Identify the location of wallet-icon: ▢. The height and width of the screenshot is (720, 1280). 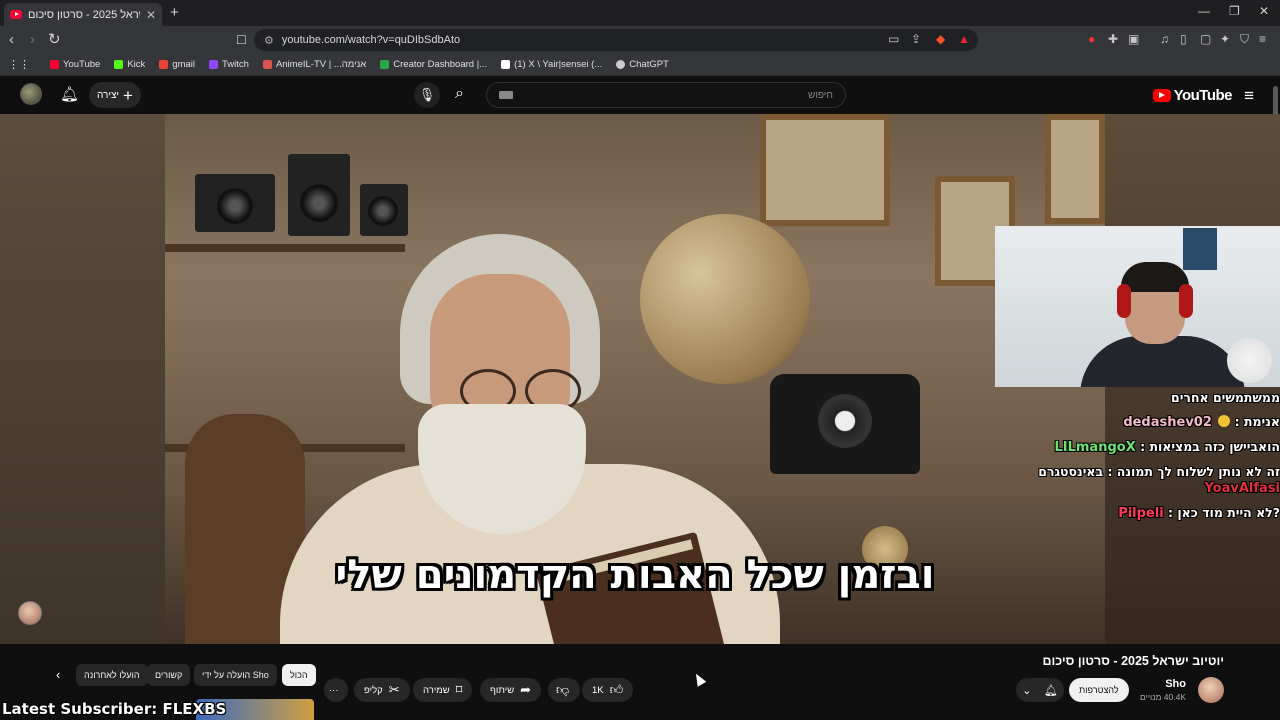
(1205, 39).